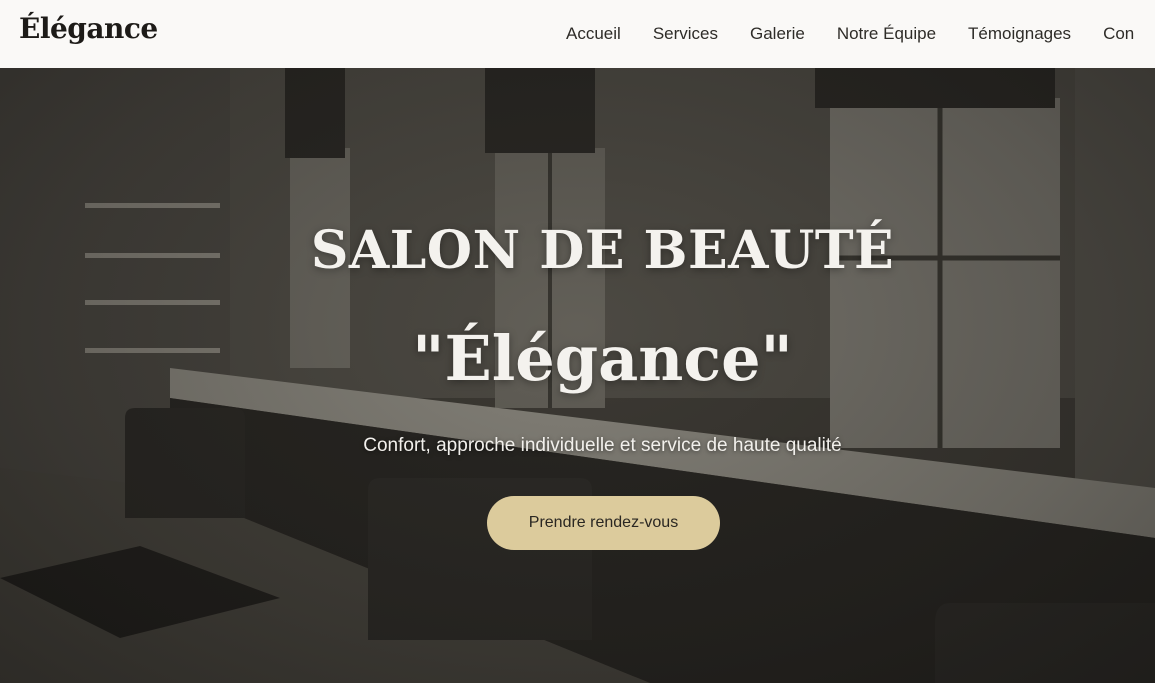  What do you see at coordinates (88, 28) in the screenshot?
I see `logo: Élégance` at bounding box center [88, 28].